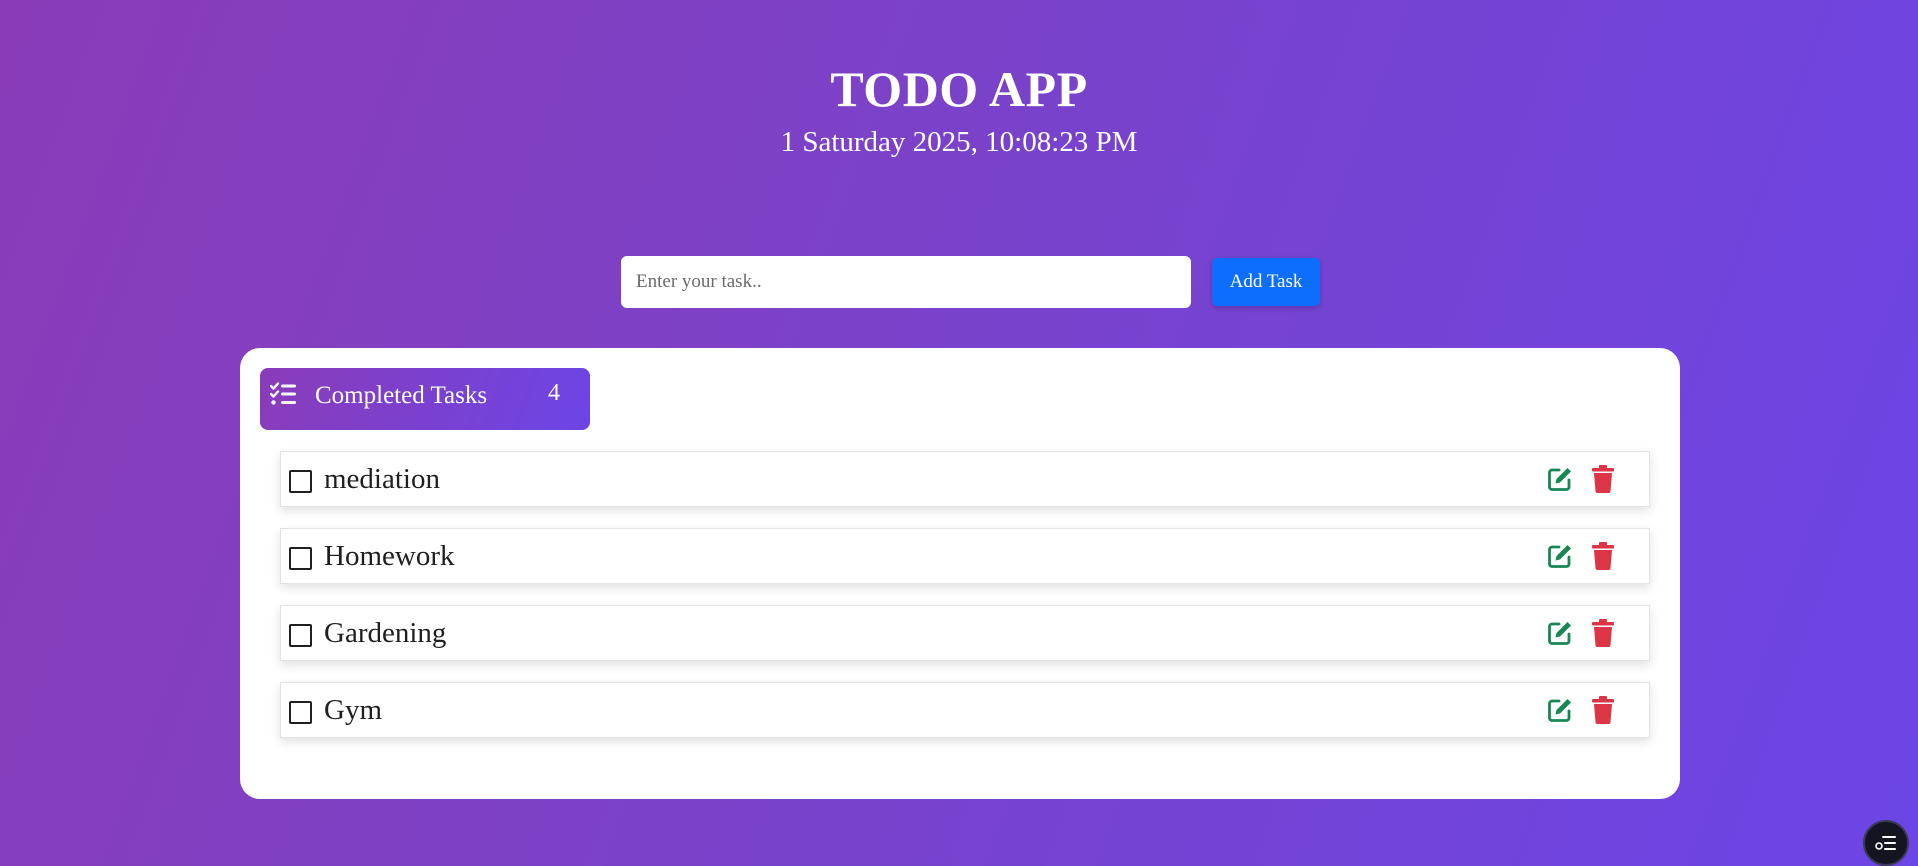  Describe the element at coordinates (385, 633) in the screenshot. I see `task-text: Gardening` at that location.